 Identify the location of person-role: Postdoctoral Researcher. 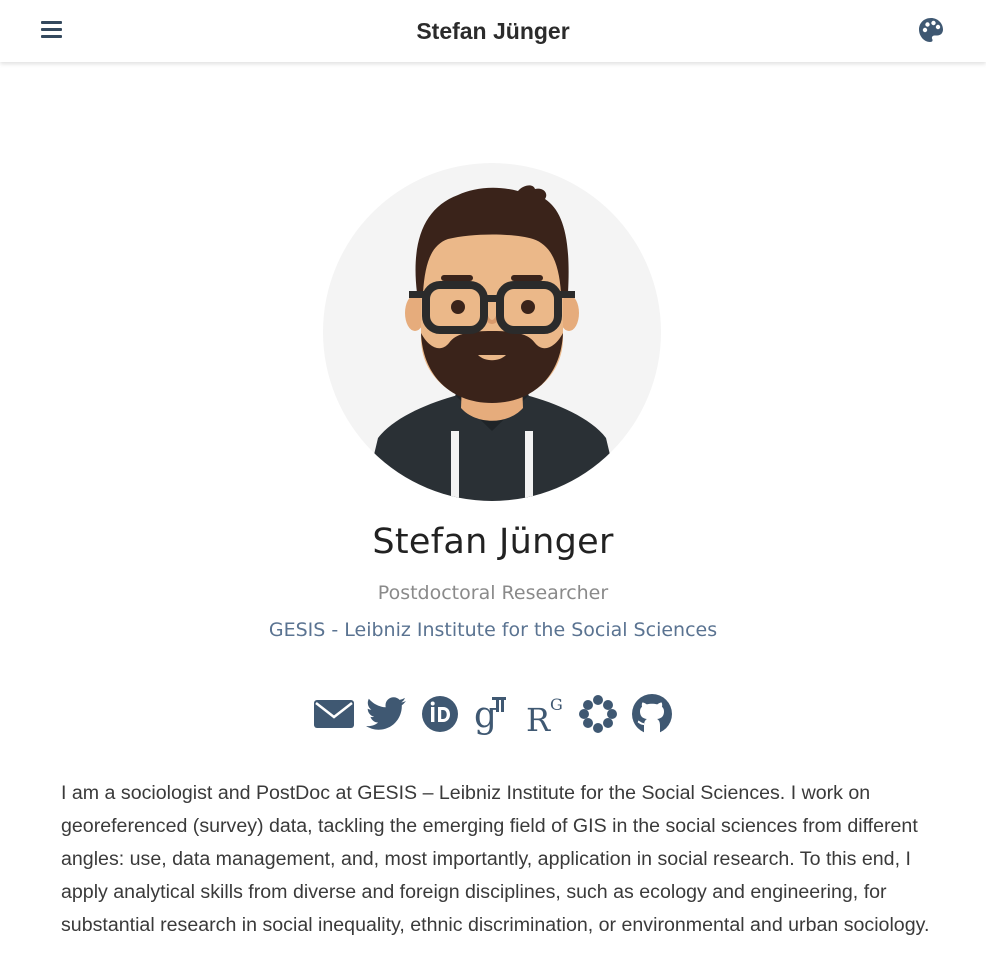
(493, 593).